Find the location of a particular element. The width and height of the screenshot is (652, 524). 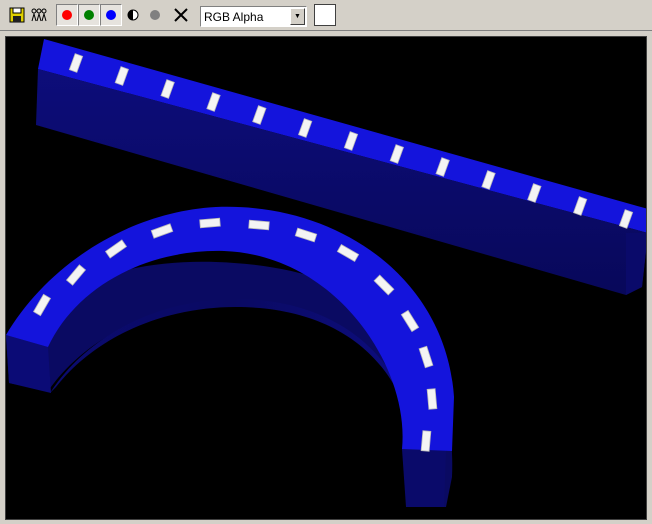

floppy-disk-icon is located at coordinates (17, 15).